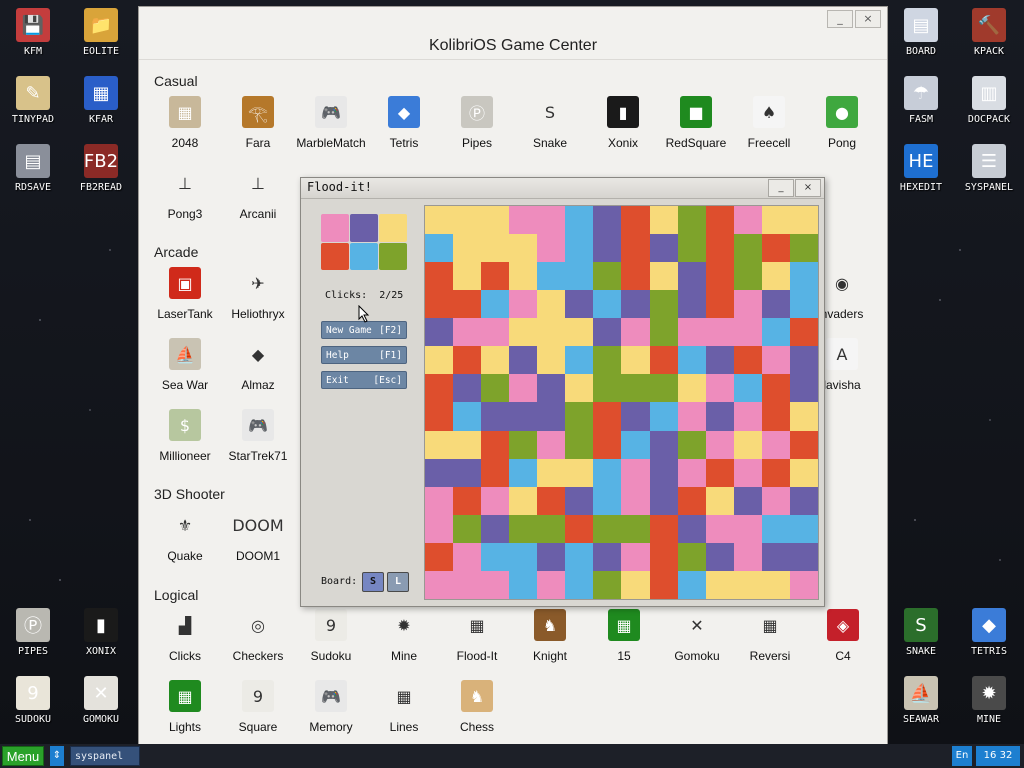 The width and height of the screenshot is (1024, 768). What do you see at coordinates (258, 707) in the screenshot?
I see `app-square: 9 Square` at bounding box center [258, 707].